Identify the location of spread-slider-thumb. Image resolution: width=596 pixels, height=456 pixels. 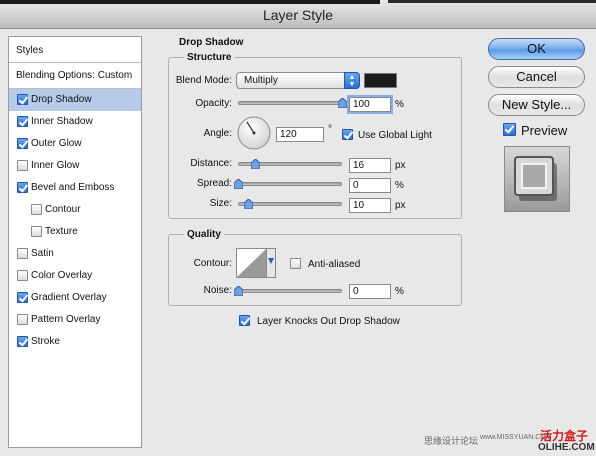
(238, 184).